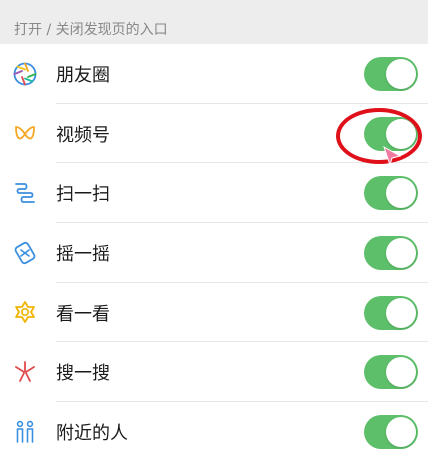 The width and height of the screenshot is (428, 462). I want to click on entry-label-search: 搜一搜, so click(83, 374).